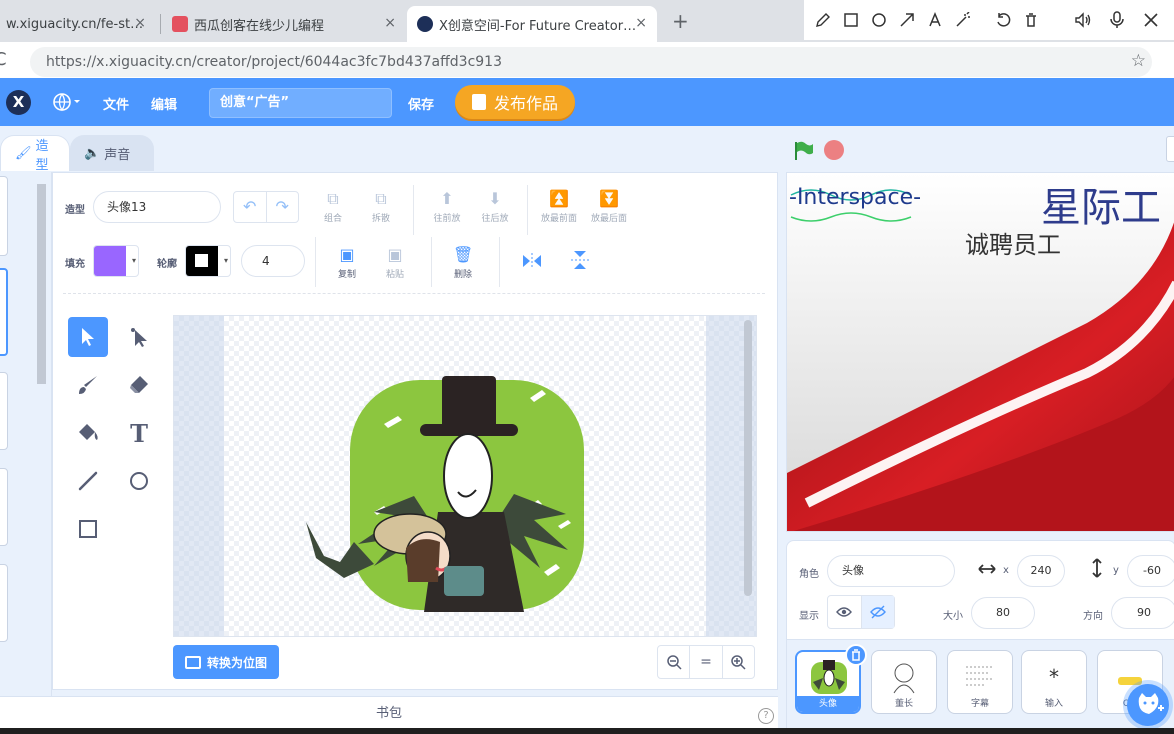 This screenshot has width=1174, height=734. Describe the element at coordinates (587, 731) in the screenshot. I see `taskbar-strip` at that location.